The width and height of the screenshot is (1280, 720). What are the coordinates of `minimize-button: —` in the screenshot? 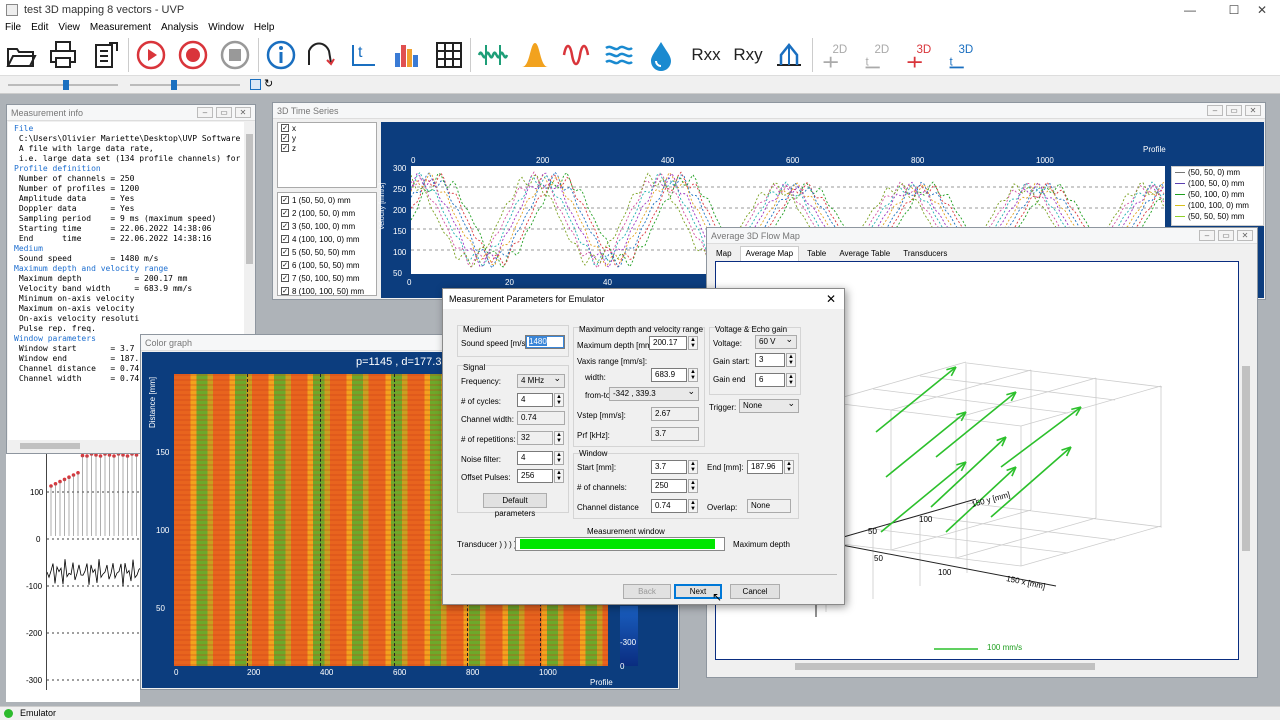 It's located at (1190, 10).